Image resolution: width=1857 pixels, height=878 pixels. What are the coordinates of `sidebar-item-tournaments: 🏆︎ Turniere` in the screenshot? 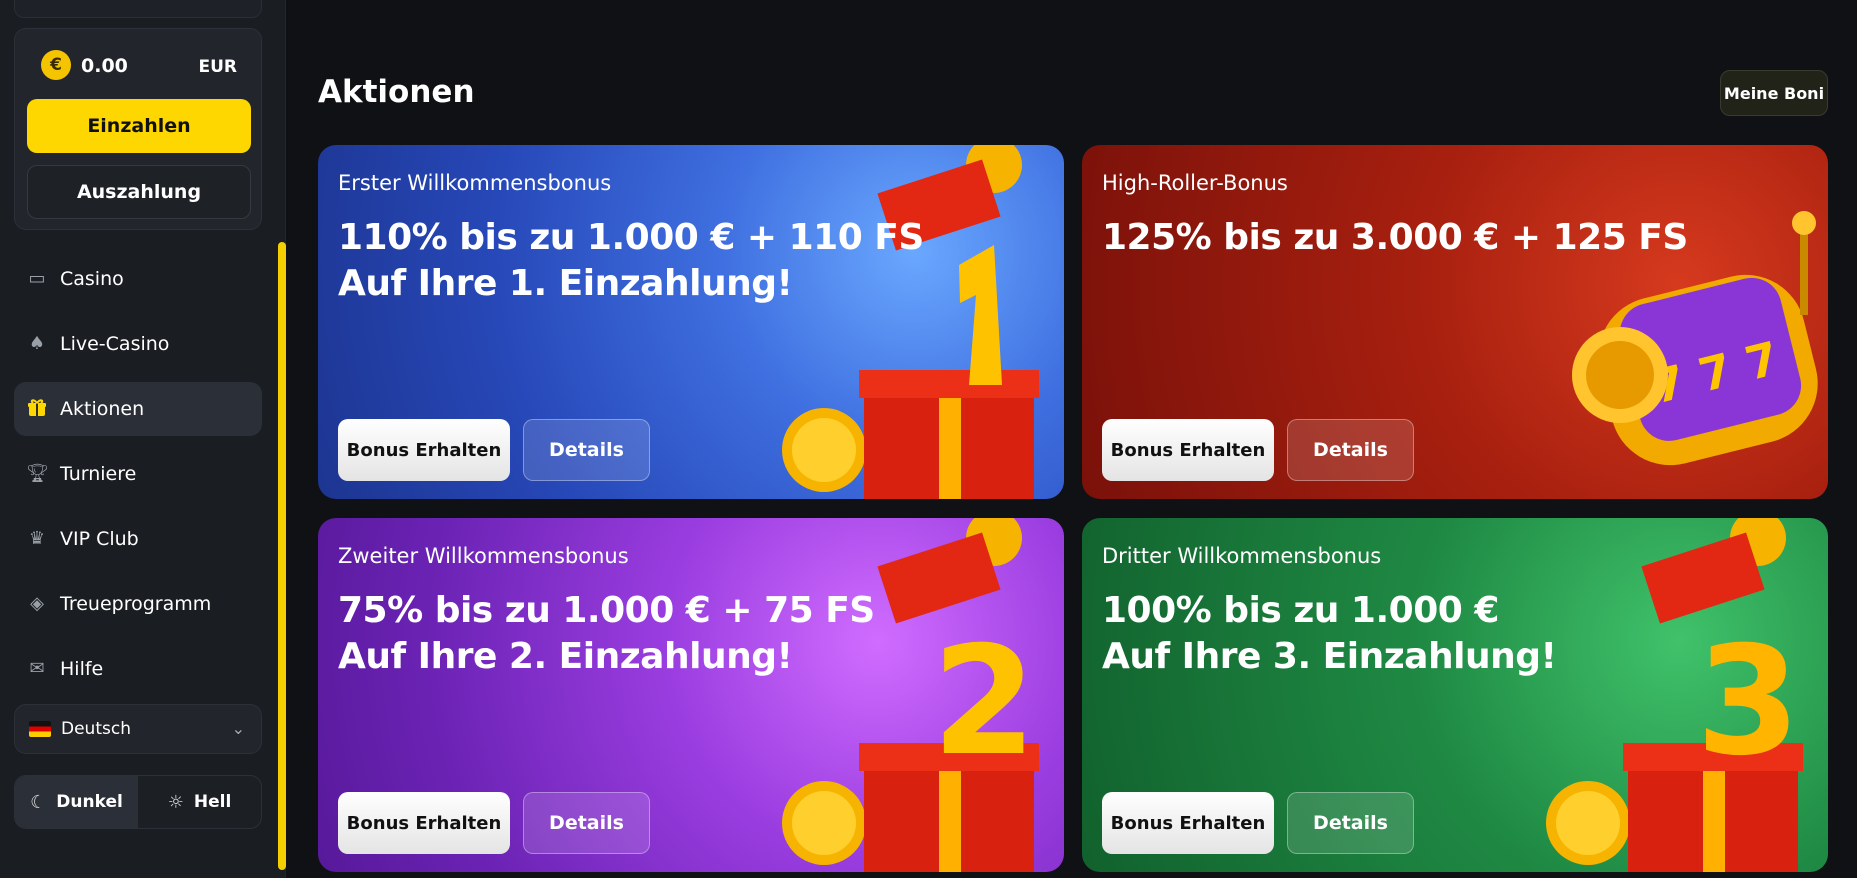 It's located at (138, 474).